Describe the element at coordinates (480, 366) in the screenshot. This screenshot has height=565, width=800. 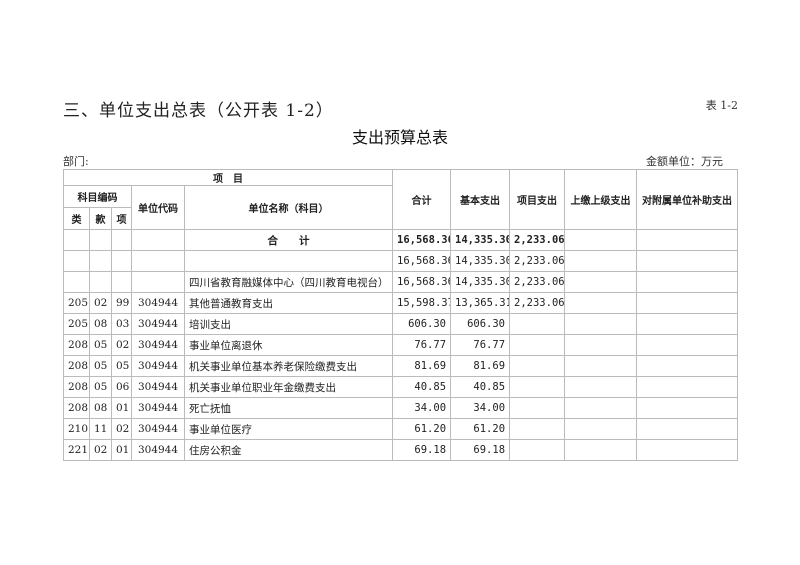
I see `cell-basic: 81.69` at that location.